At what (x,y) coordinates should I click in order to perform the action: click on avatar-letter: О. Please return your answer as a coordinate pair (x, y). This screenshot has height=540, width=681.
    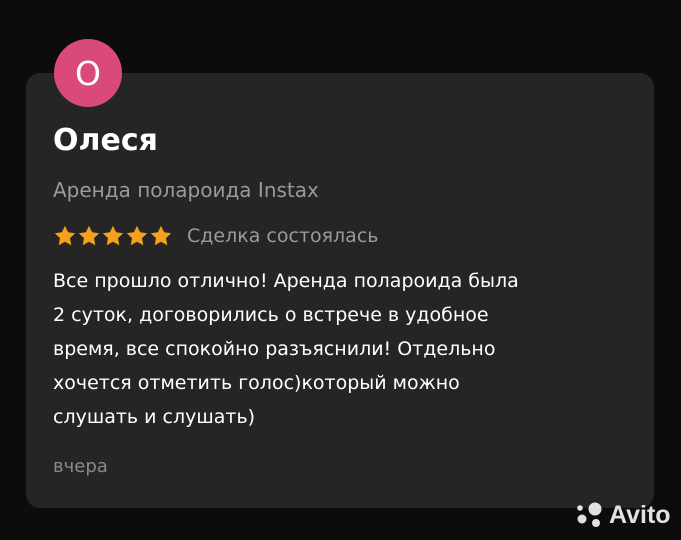
    Looking at the image, I should click on (88, 73).